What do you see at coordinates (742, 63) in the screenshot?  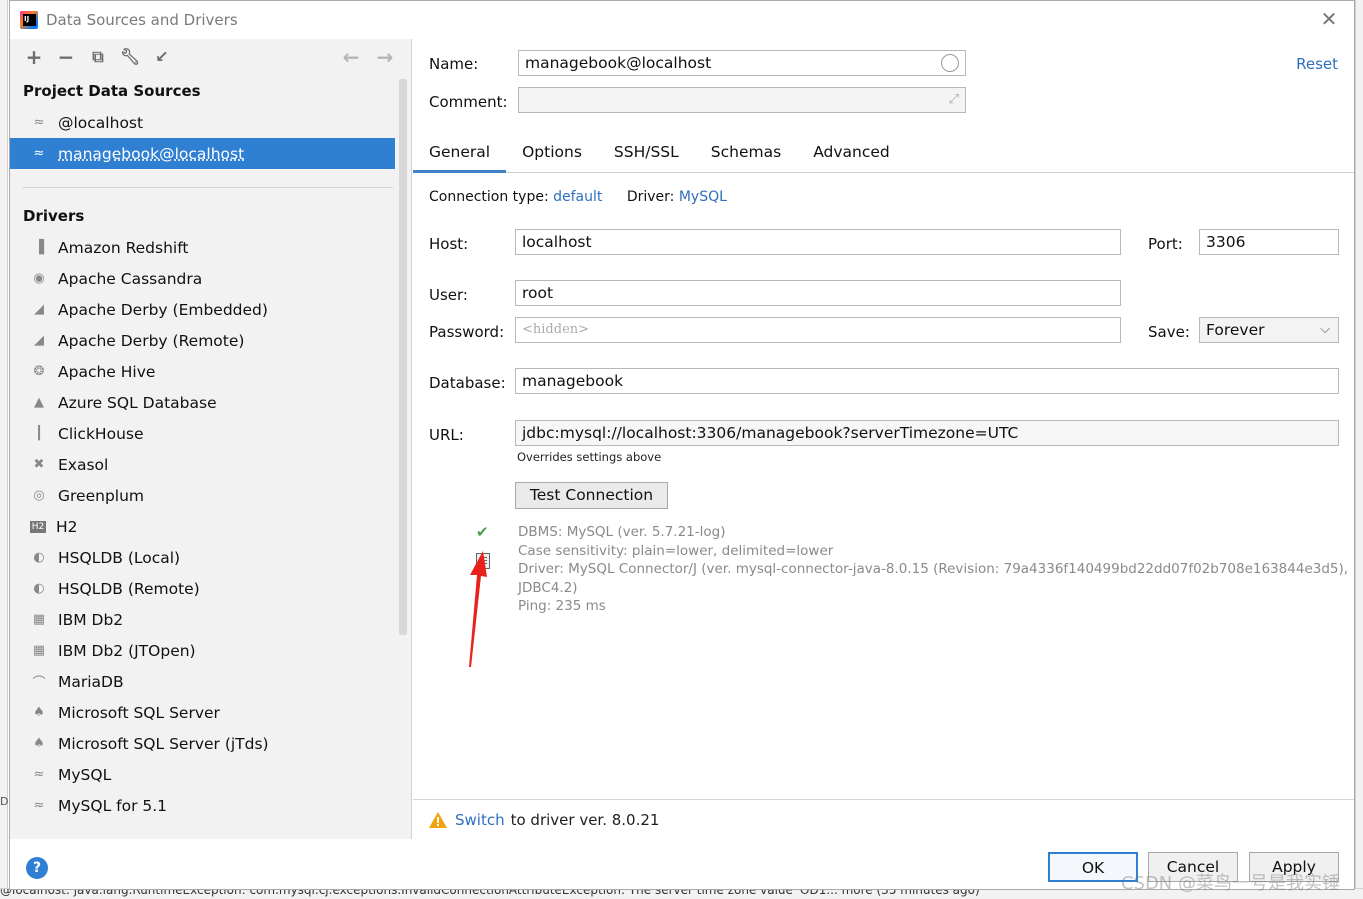 I see `name-field: managebook@localhost` at bounding box center [742, 63].